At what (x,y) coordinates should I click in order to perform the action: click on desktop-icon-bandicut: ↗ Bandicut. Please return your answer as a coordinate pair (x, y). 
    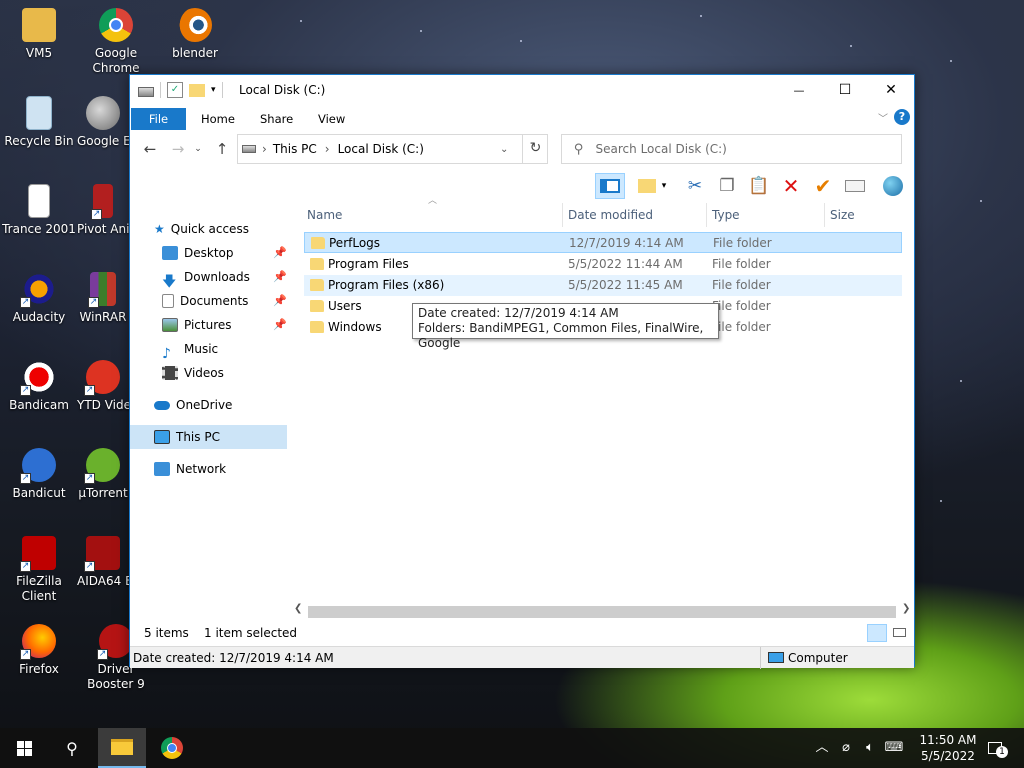
    Looking at the image, I should click on (39, 474).